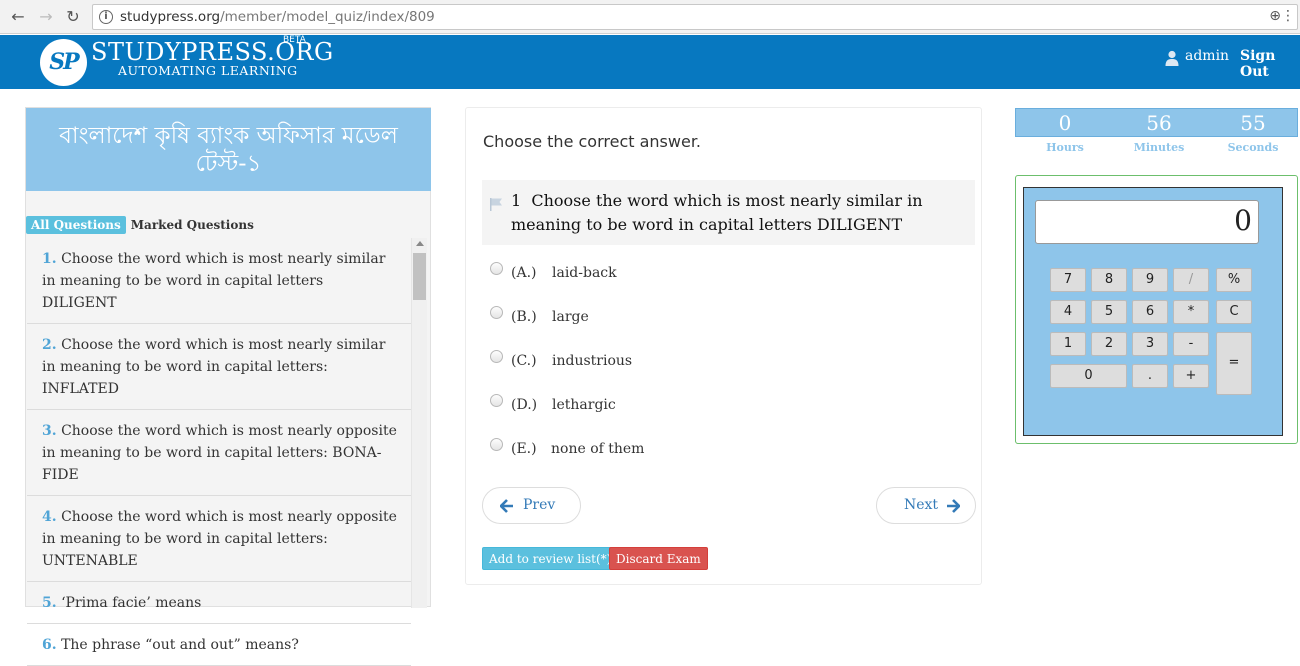 This screenshot has width=1300, height=666. Describe the element at coordinates (516, 200) in the screenshot. I see `question-number: 1` at that location.